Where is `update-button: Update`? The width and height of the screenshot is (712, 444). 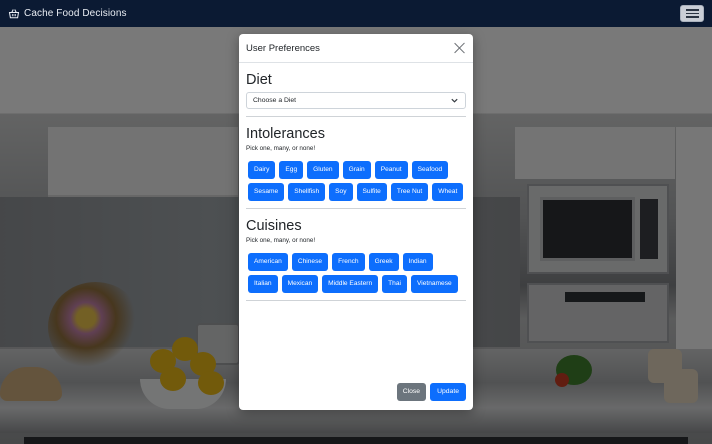
update-button: Update is located at coordinates (448, 391).